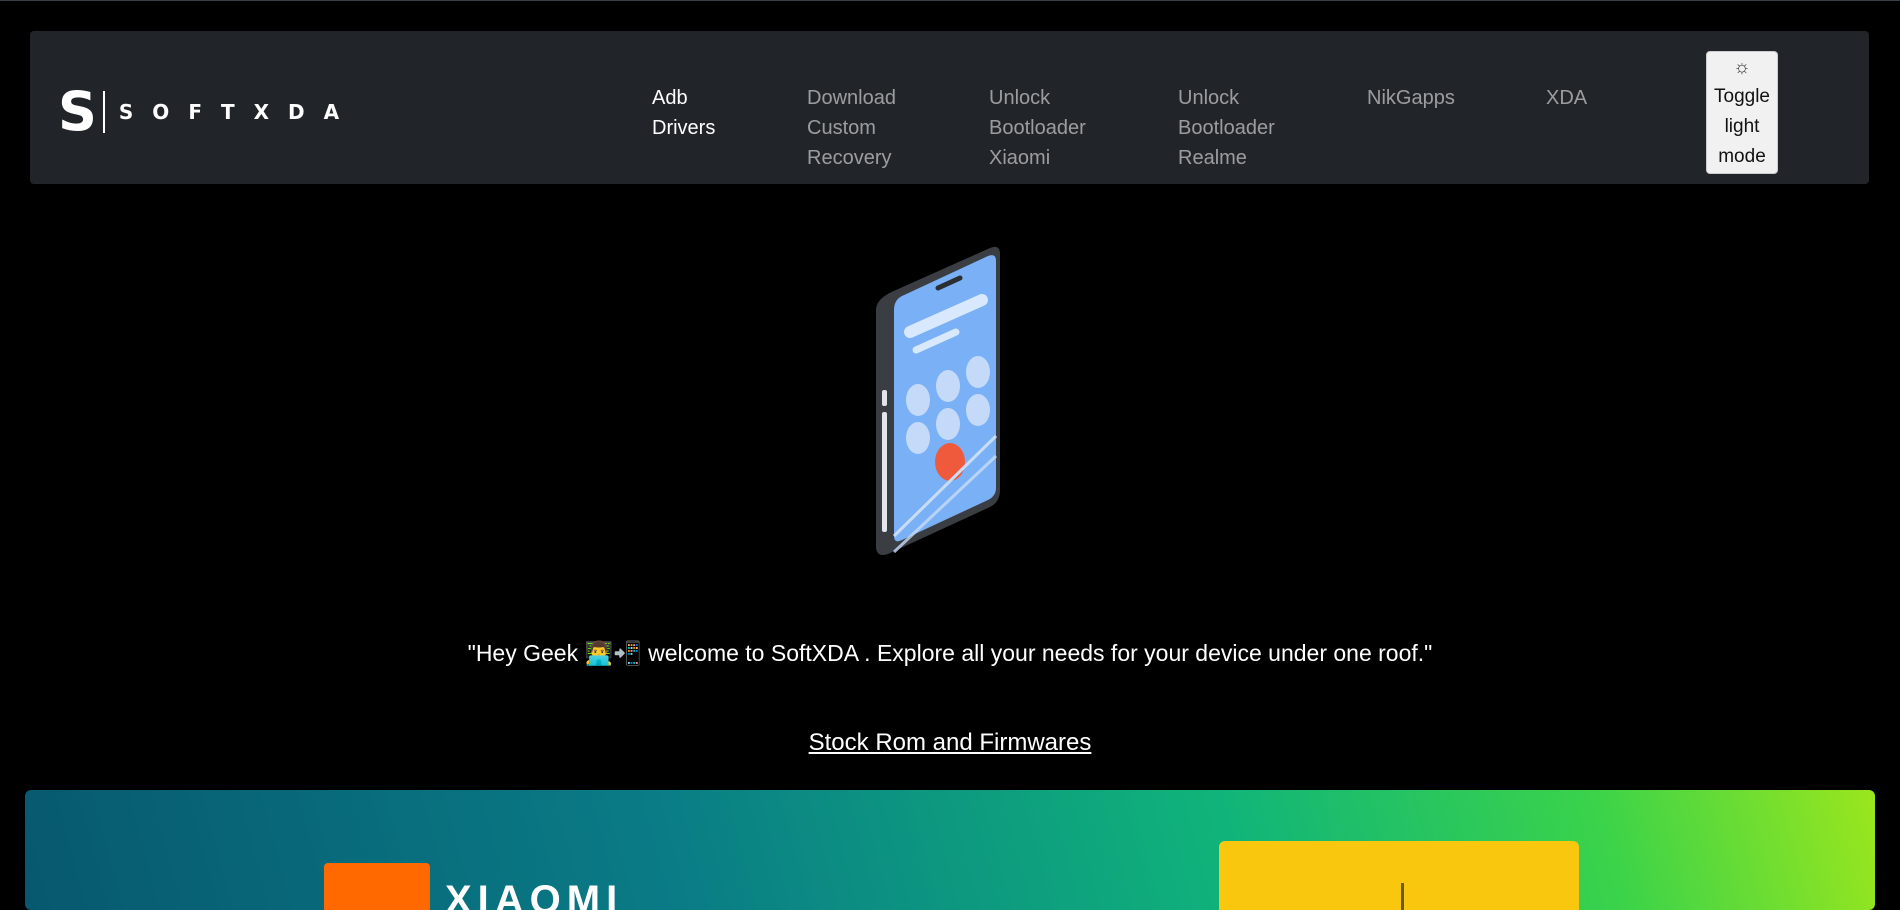 Image resolution: width=1900 pixels, height=910 pixels. I want to click on toggle-light-mode-button: ☼ Toggle light mode, so click(1742, 112).